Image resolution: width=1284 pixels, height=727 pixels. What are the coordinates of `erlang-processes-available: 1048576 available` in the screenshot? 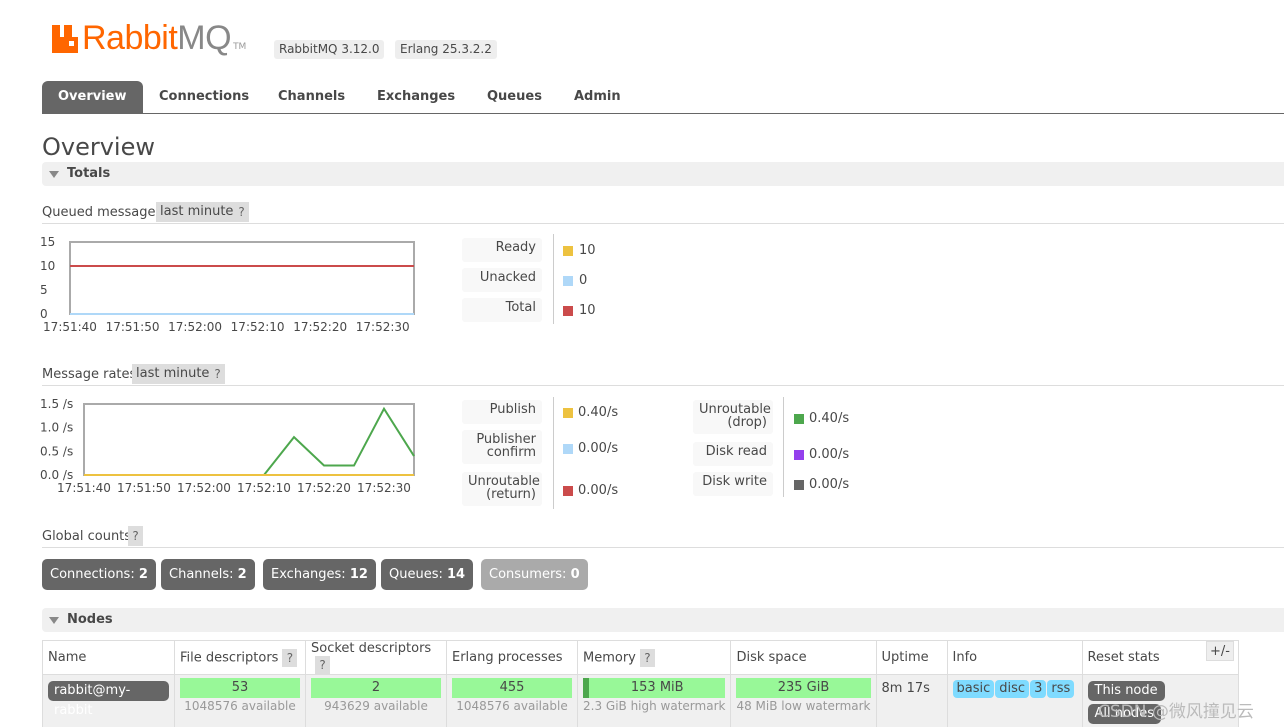 It's located at (512, 706).